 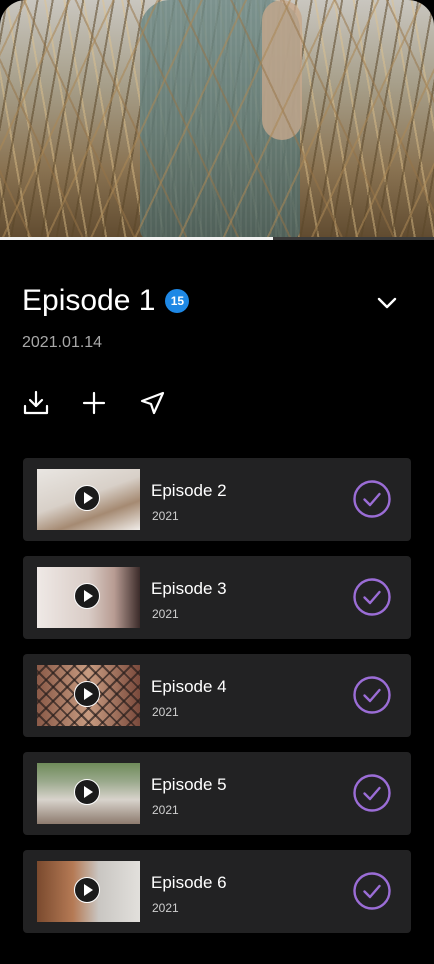 I want to click on episode-item-title: Episode 4, so click(x=189, y=686).